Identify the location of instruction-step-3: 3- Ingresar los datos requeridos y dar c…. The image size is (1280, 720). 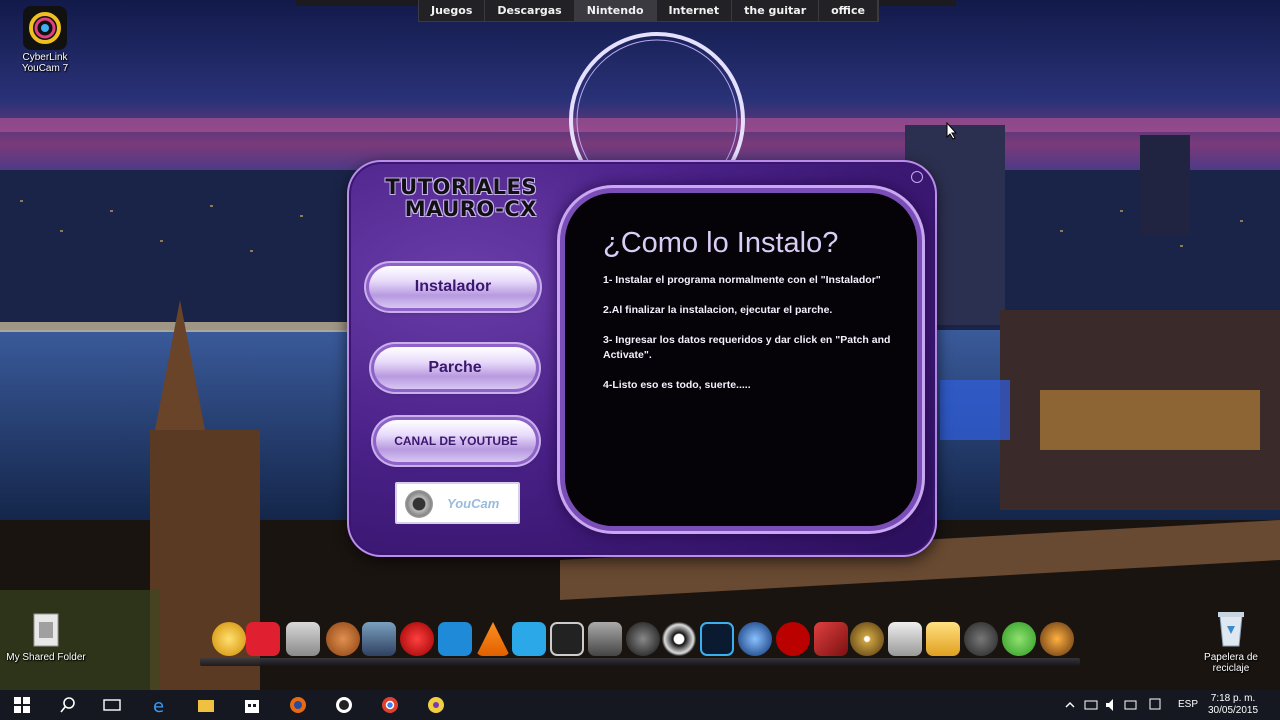
(747, 347).